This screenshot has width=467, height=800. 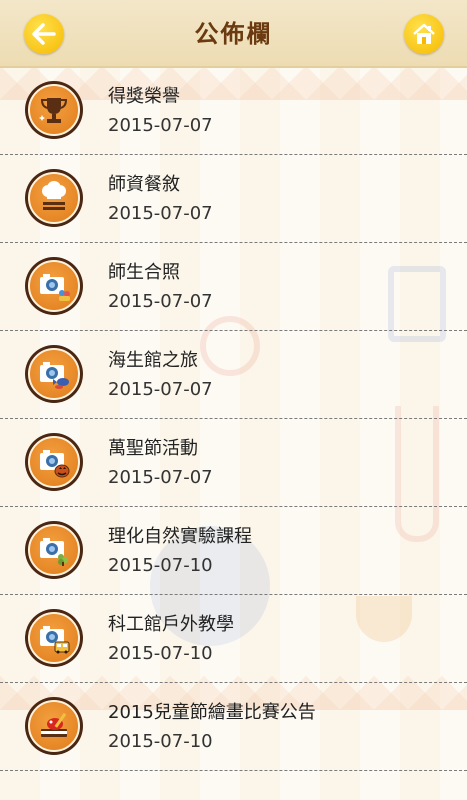 I want to click on camera-pumpkin-icon, so click(x=55, y=464).